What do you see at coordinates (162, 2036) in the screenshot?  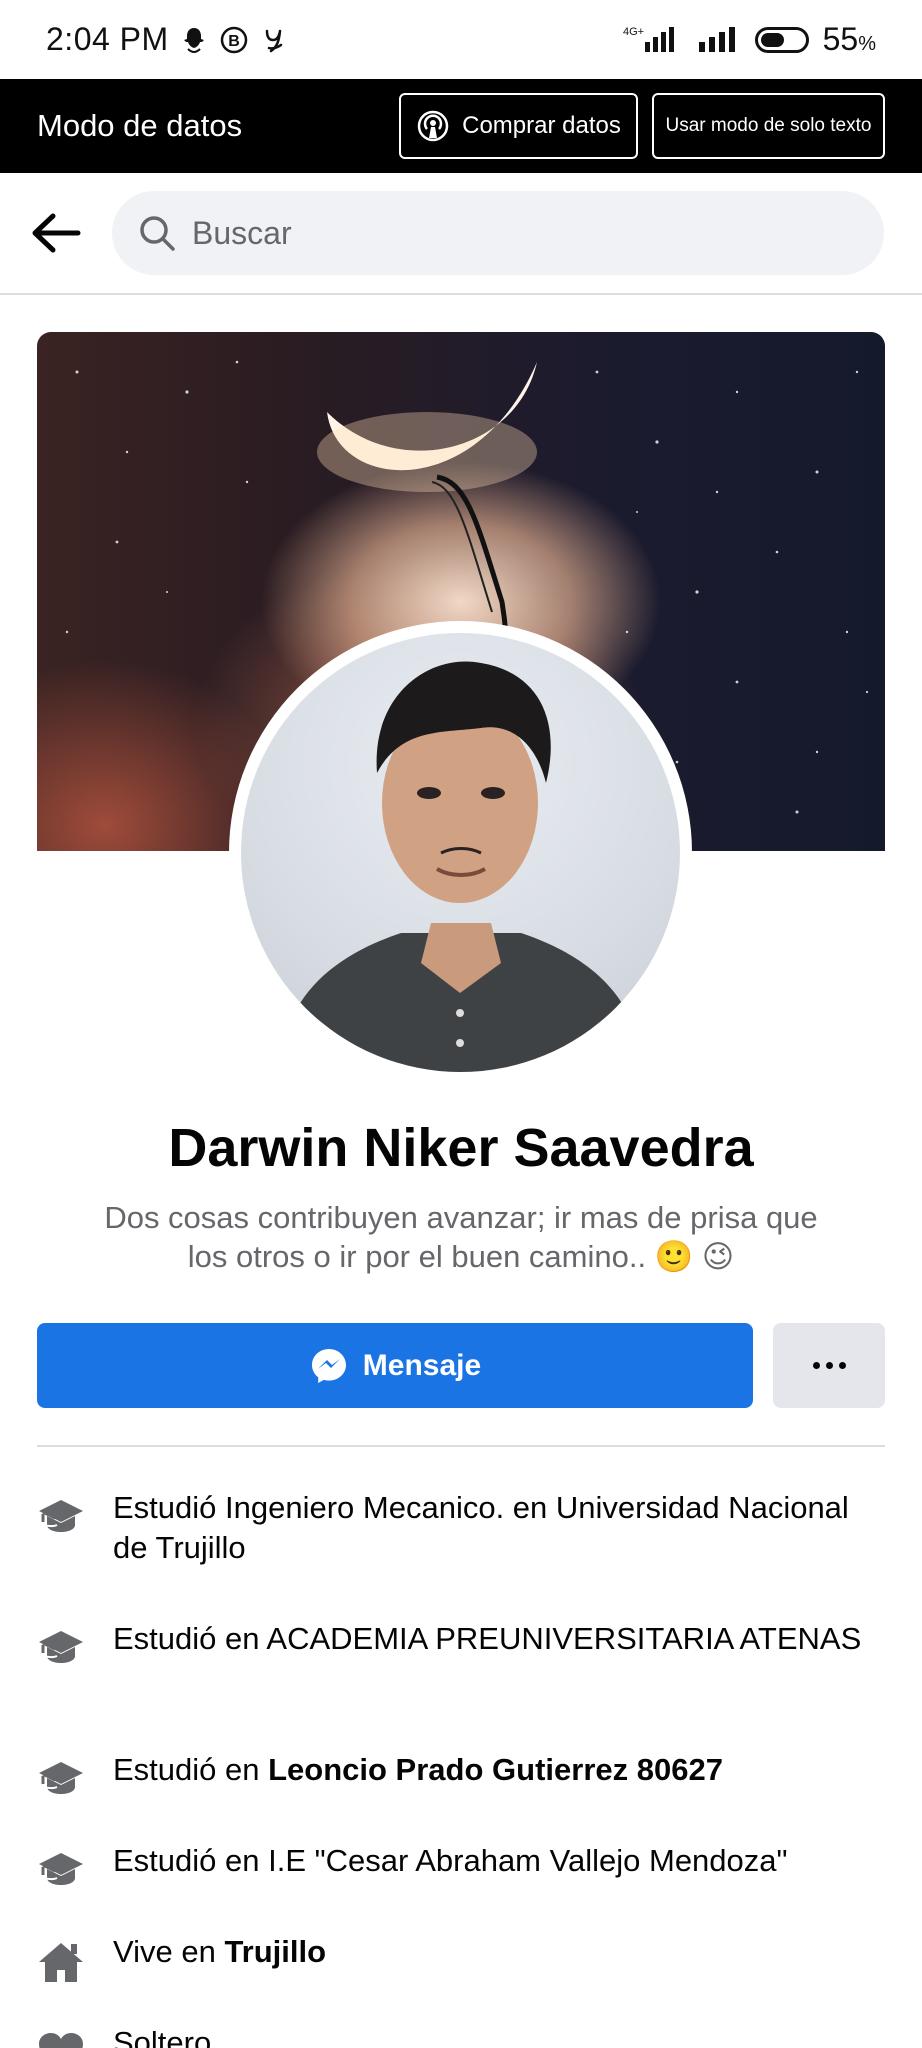 I see `intro-item-text: Soltero` at bounding box center [162, 2036].